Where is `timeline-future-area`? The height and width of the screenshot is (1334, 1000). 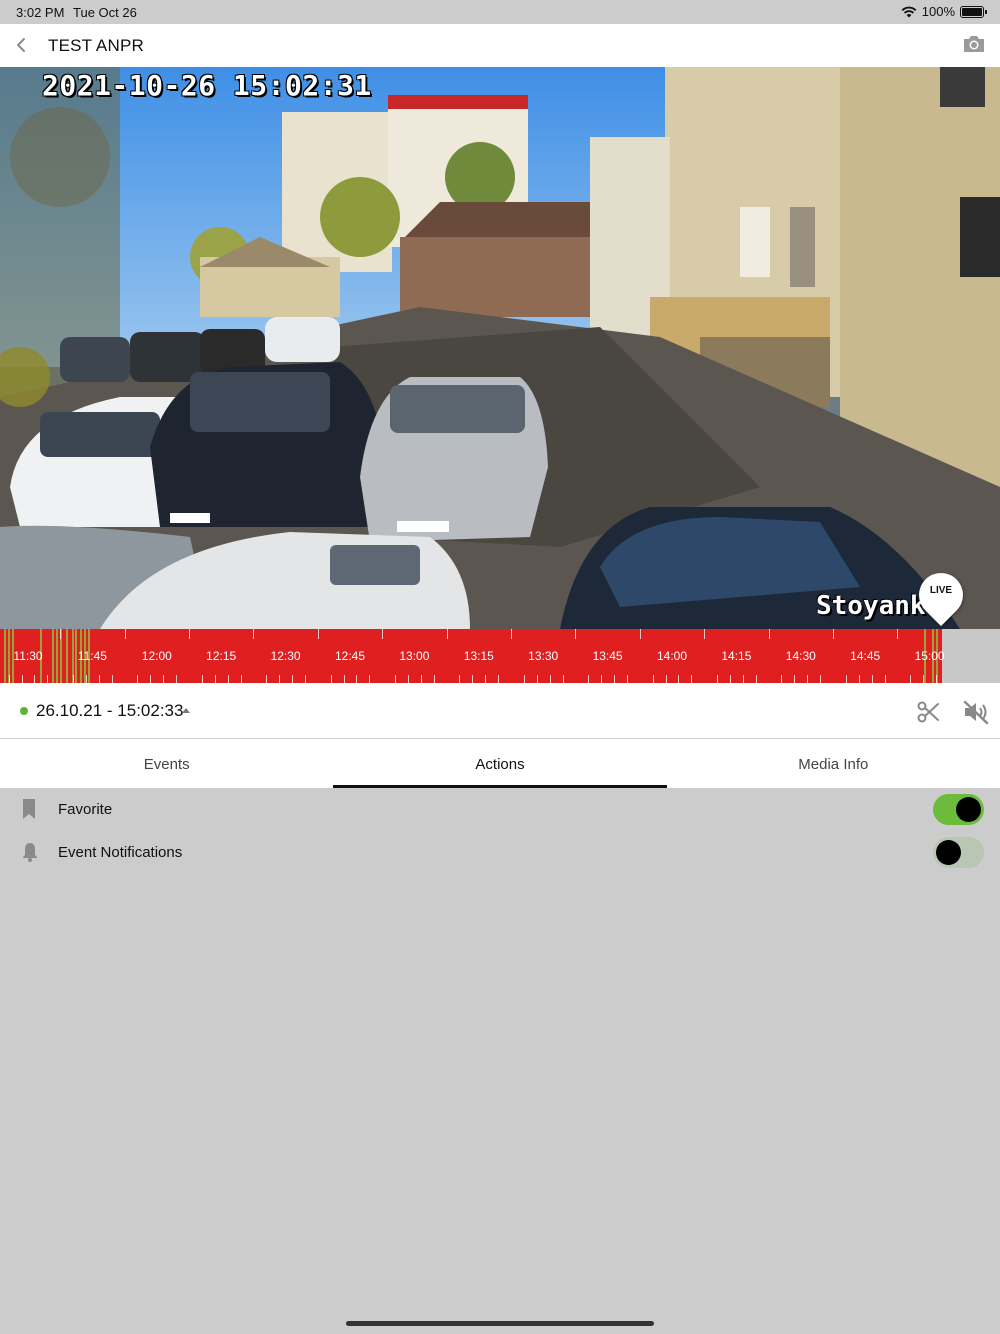 timeline-future-area is located at coordinates (971, 656).